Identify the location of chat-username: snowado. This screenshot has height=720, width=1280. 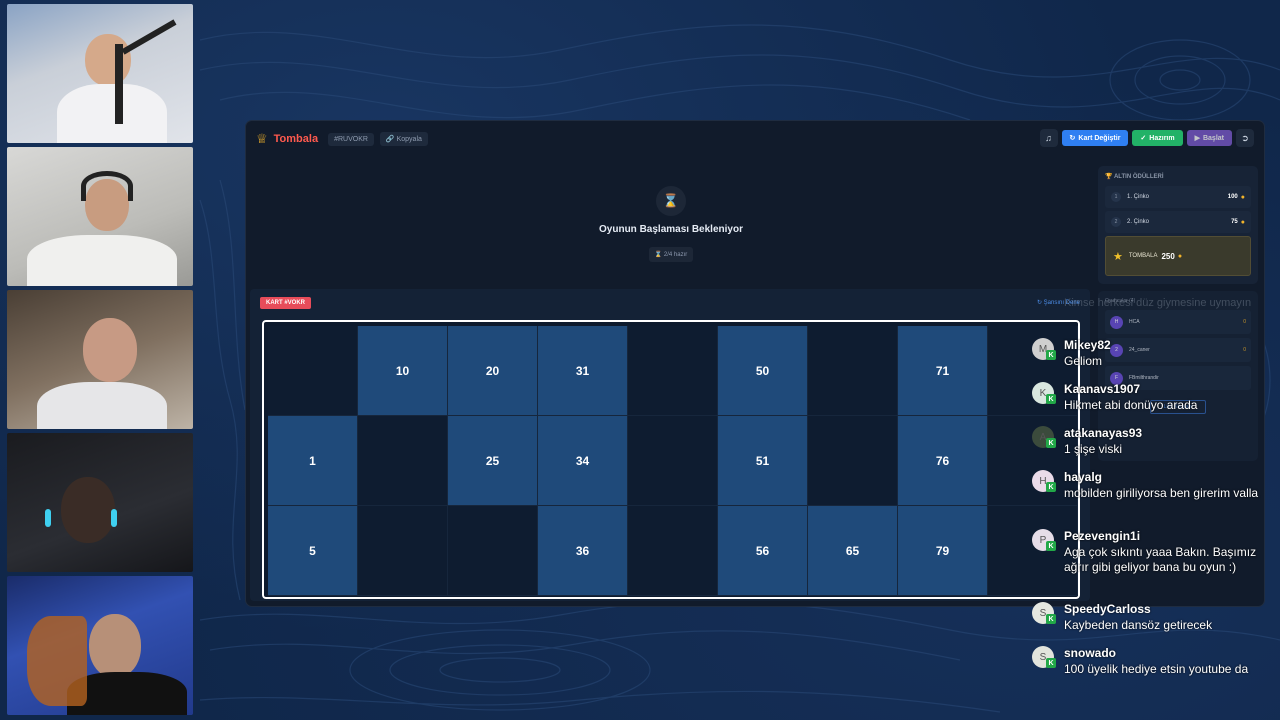
(1090, 653).